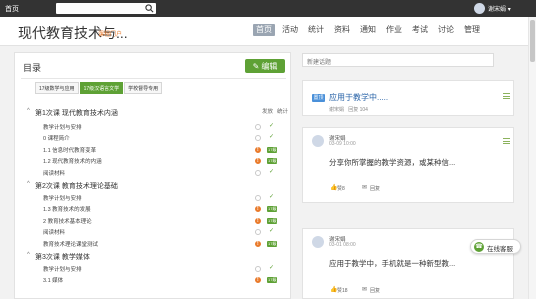 The image size is (536, 299). Describe the element at coordinates (472, 30) in the screenshot. I see `nav-item: 管理` at that location.